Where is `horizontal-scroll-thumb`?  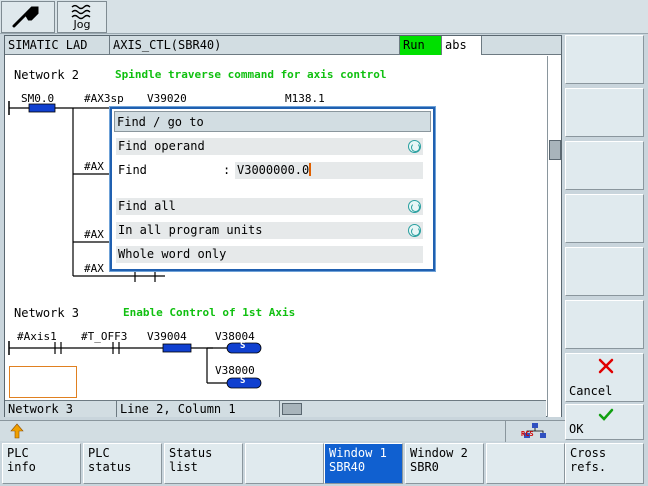 horizontal-scroll-thumb is located at coordinates (292, 409).